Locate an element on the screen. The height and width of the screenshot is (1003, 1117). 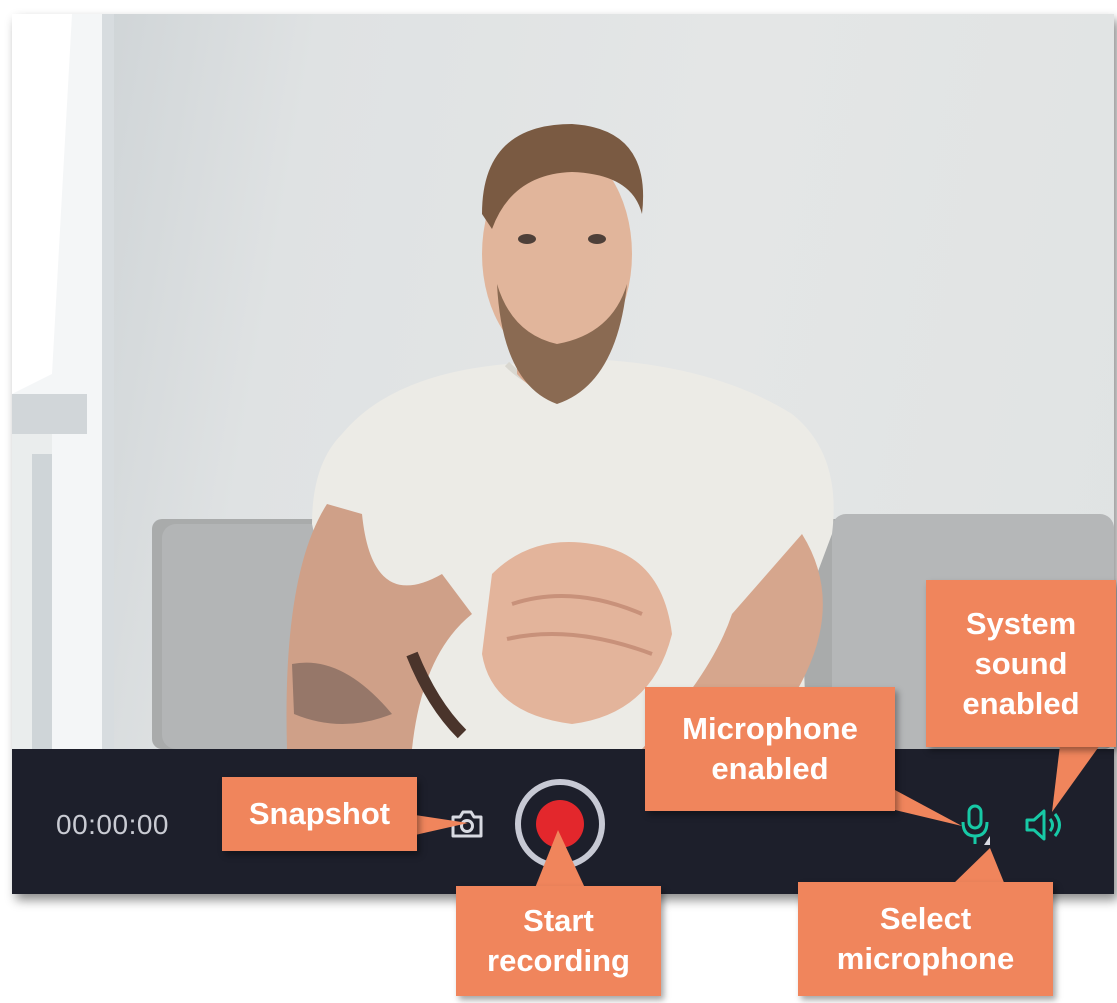
callout-start-recording-line2: recording is located at coordinates (558, 960).